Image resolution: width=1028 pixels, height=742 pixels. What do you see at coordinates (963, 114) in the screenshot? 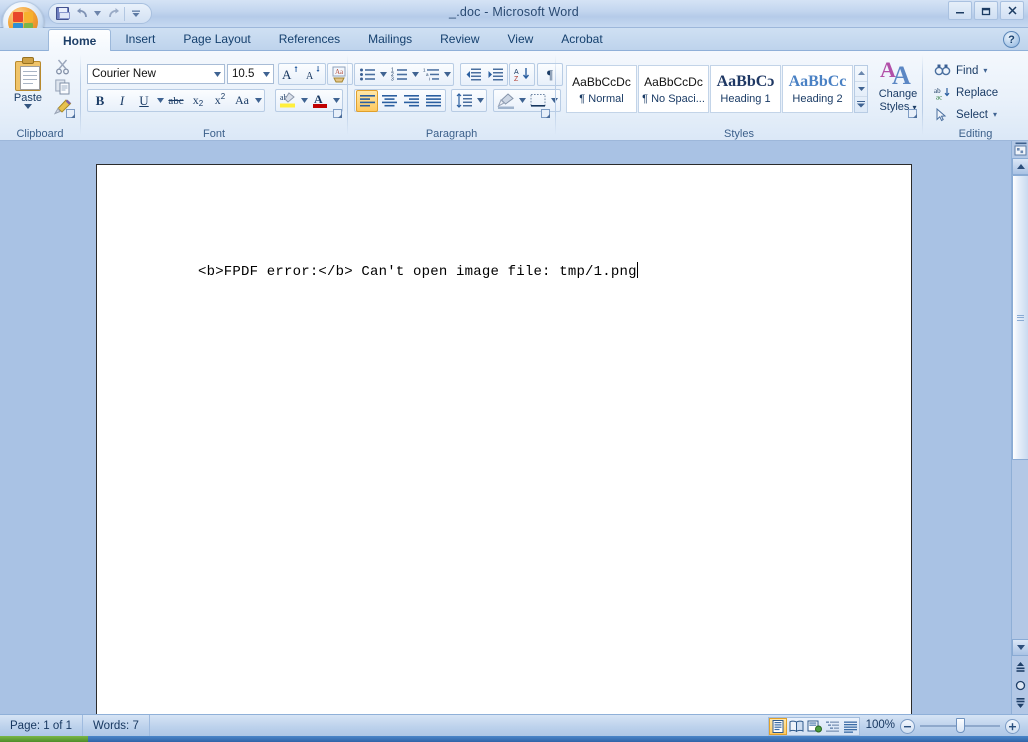
I see `select-button: Select ▾` at bounding box center [963, 114].